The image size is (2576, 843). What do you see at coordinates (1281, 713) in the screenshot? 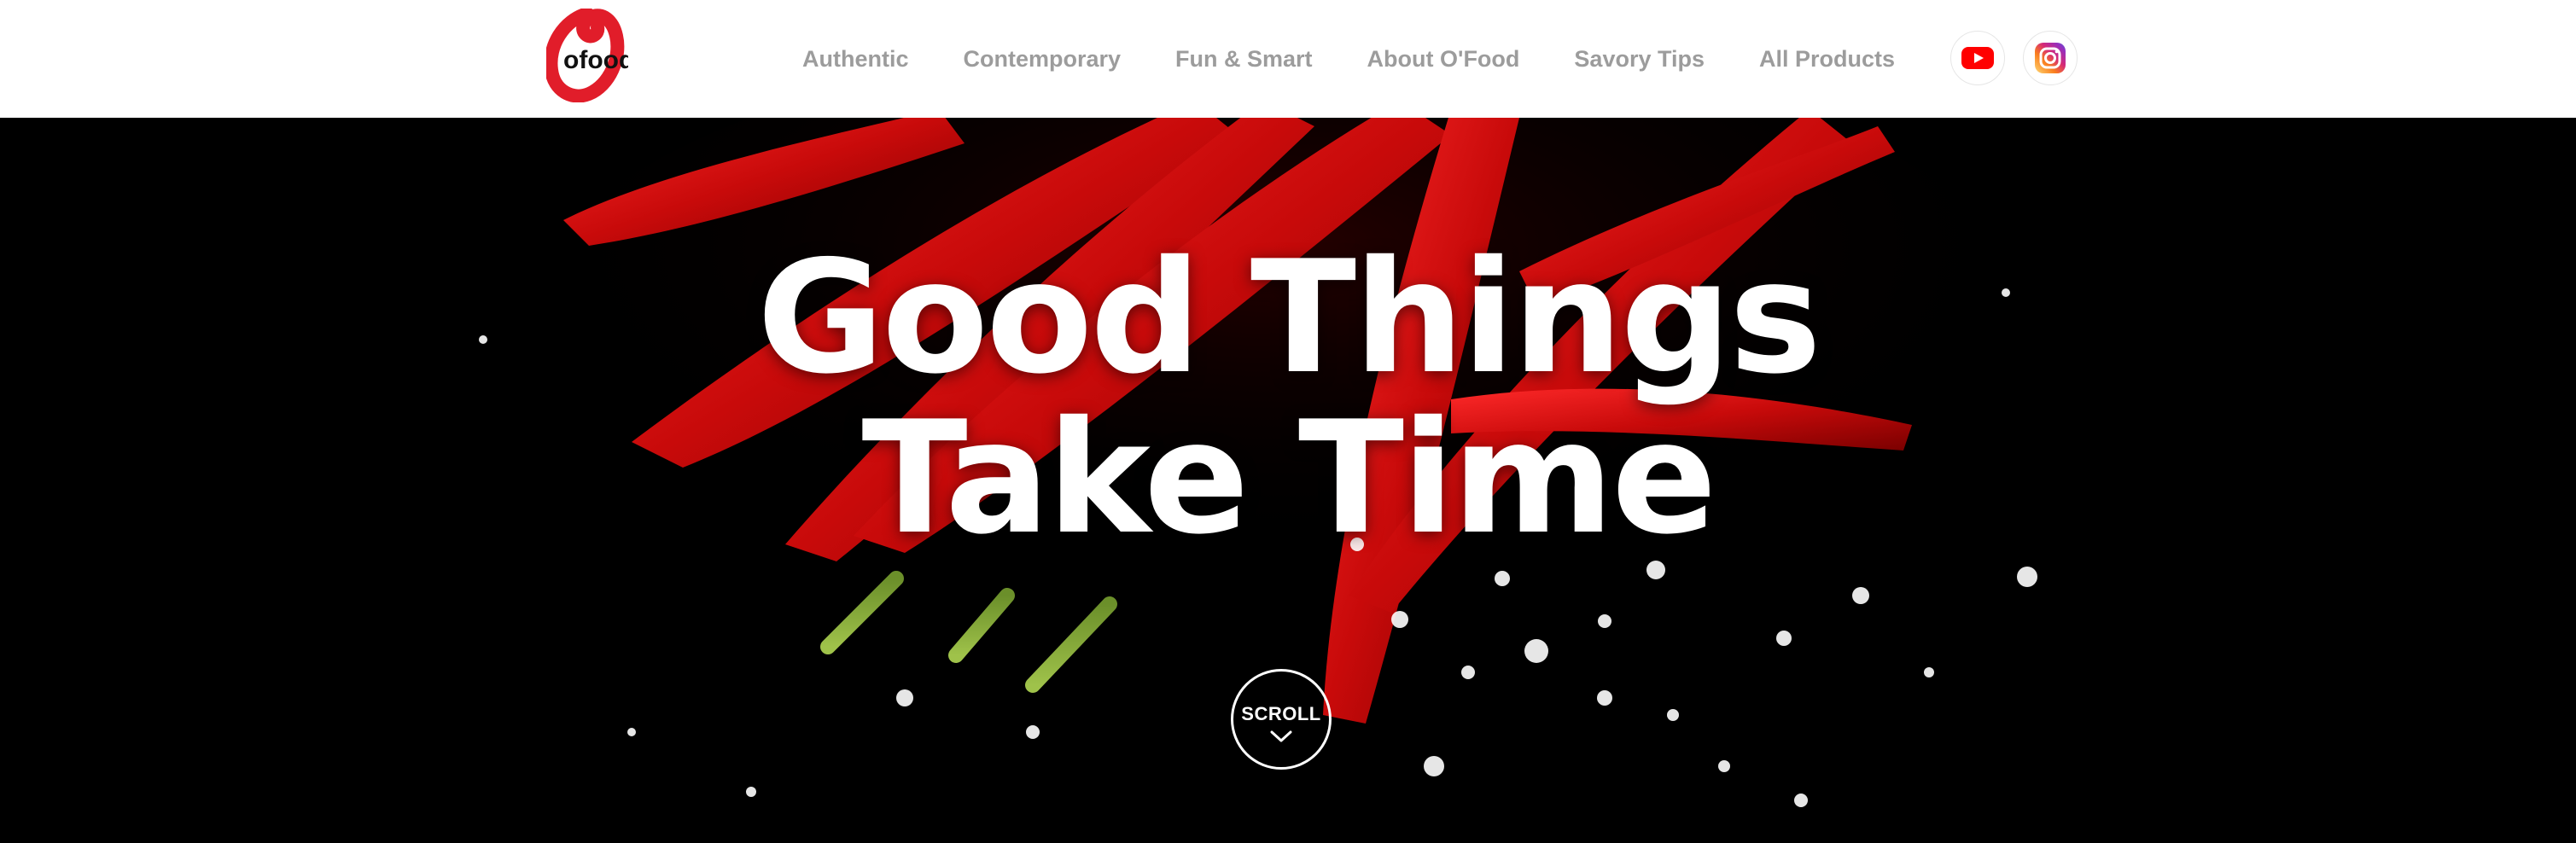
I see `scroll-label: SCROLL` at bounding box center [1281, 713].